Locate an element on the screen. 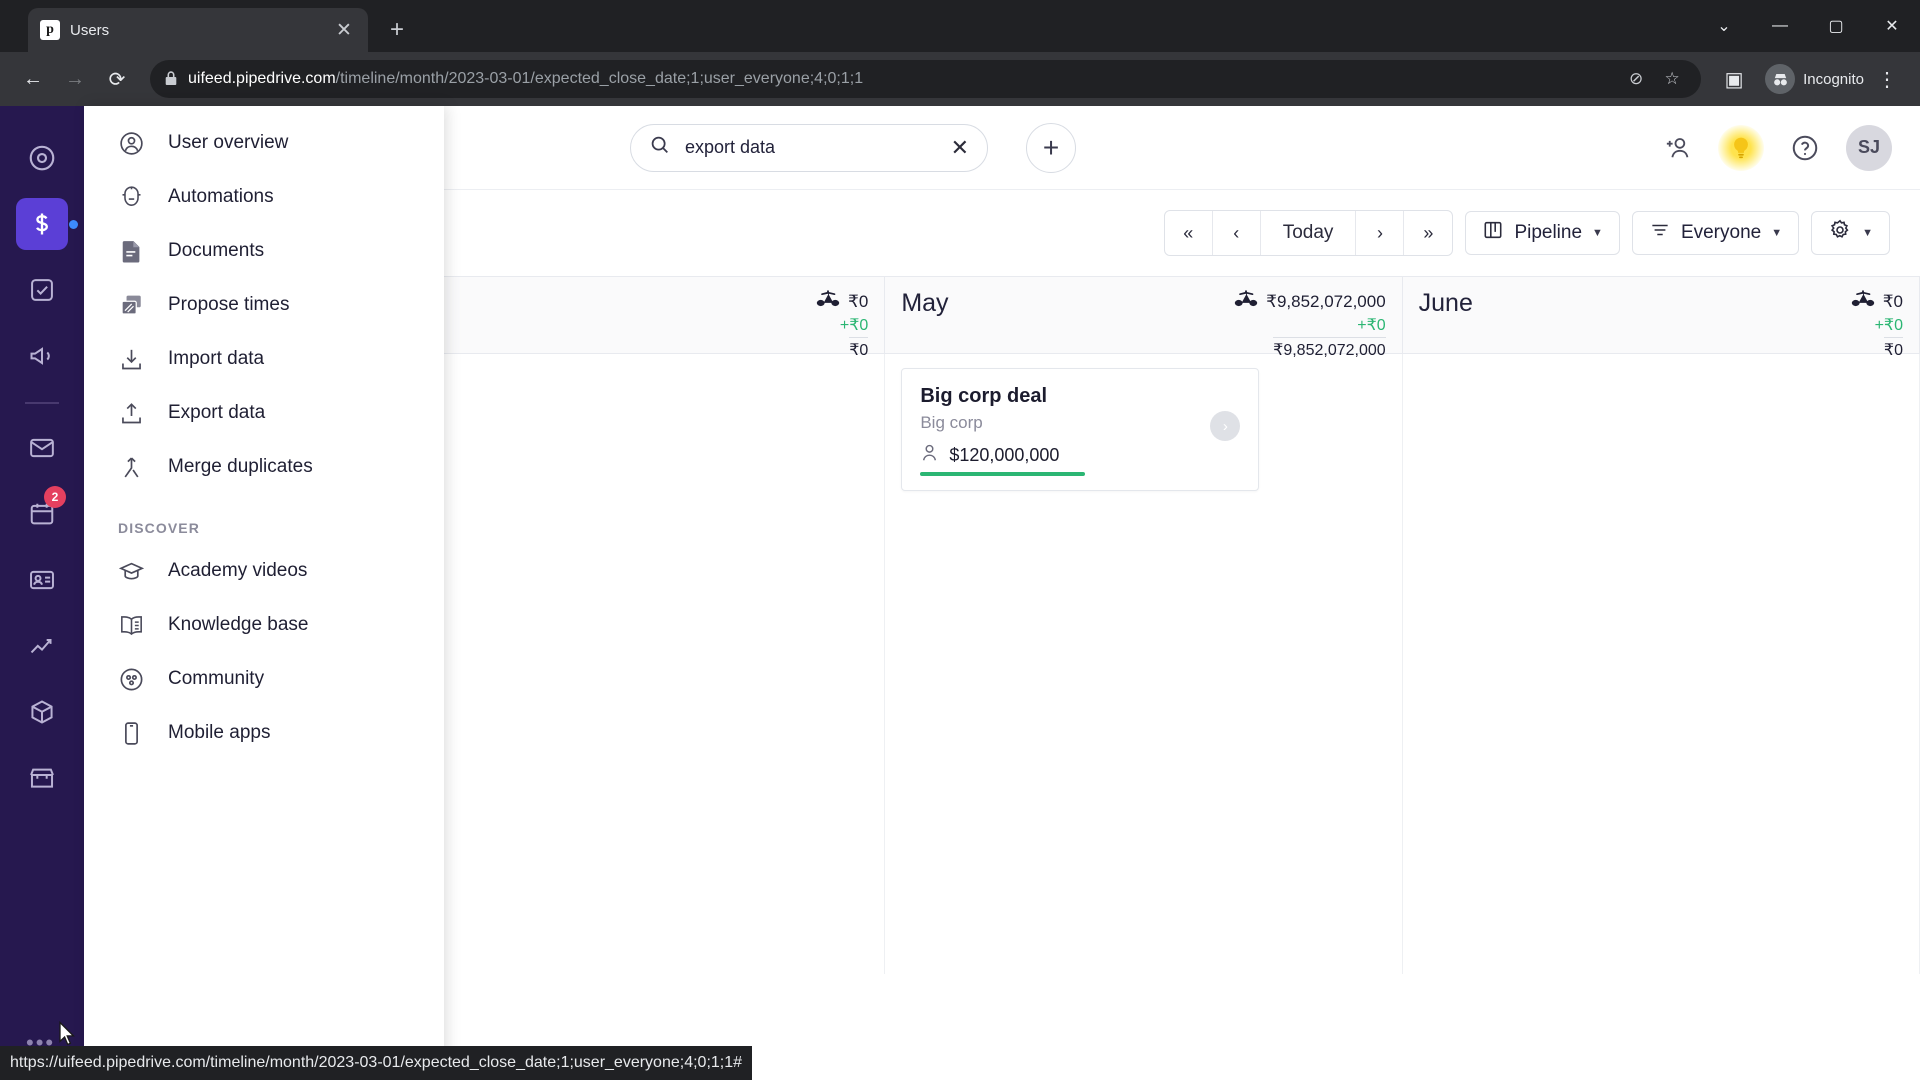  nav-last-button: » is located at coordinates (1428, 233).